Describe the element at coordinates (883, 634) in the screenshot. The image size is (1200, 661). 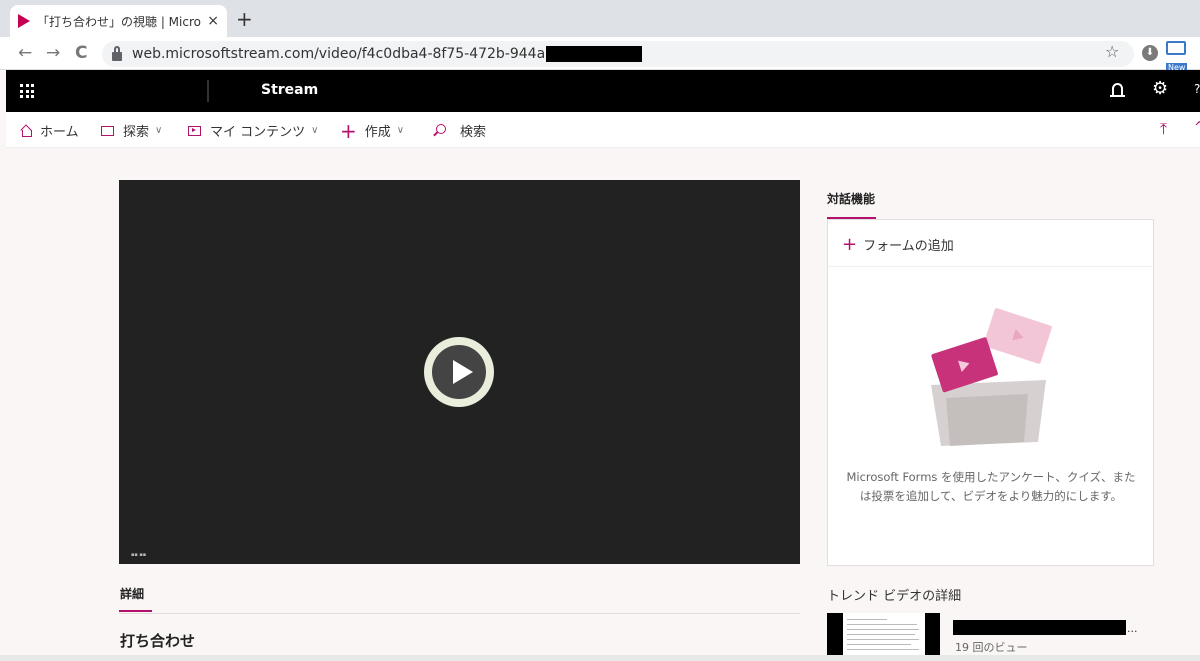
I see `trending-video-thumbnail` at that location.